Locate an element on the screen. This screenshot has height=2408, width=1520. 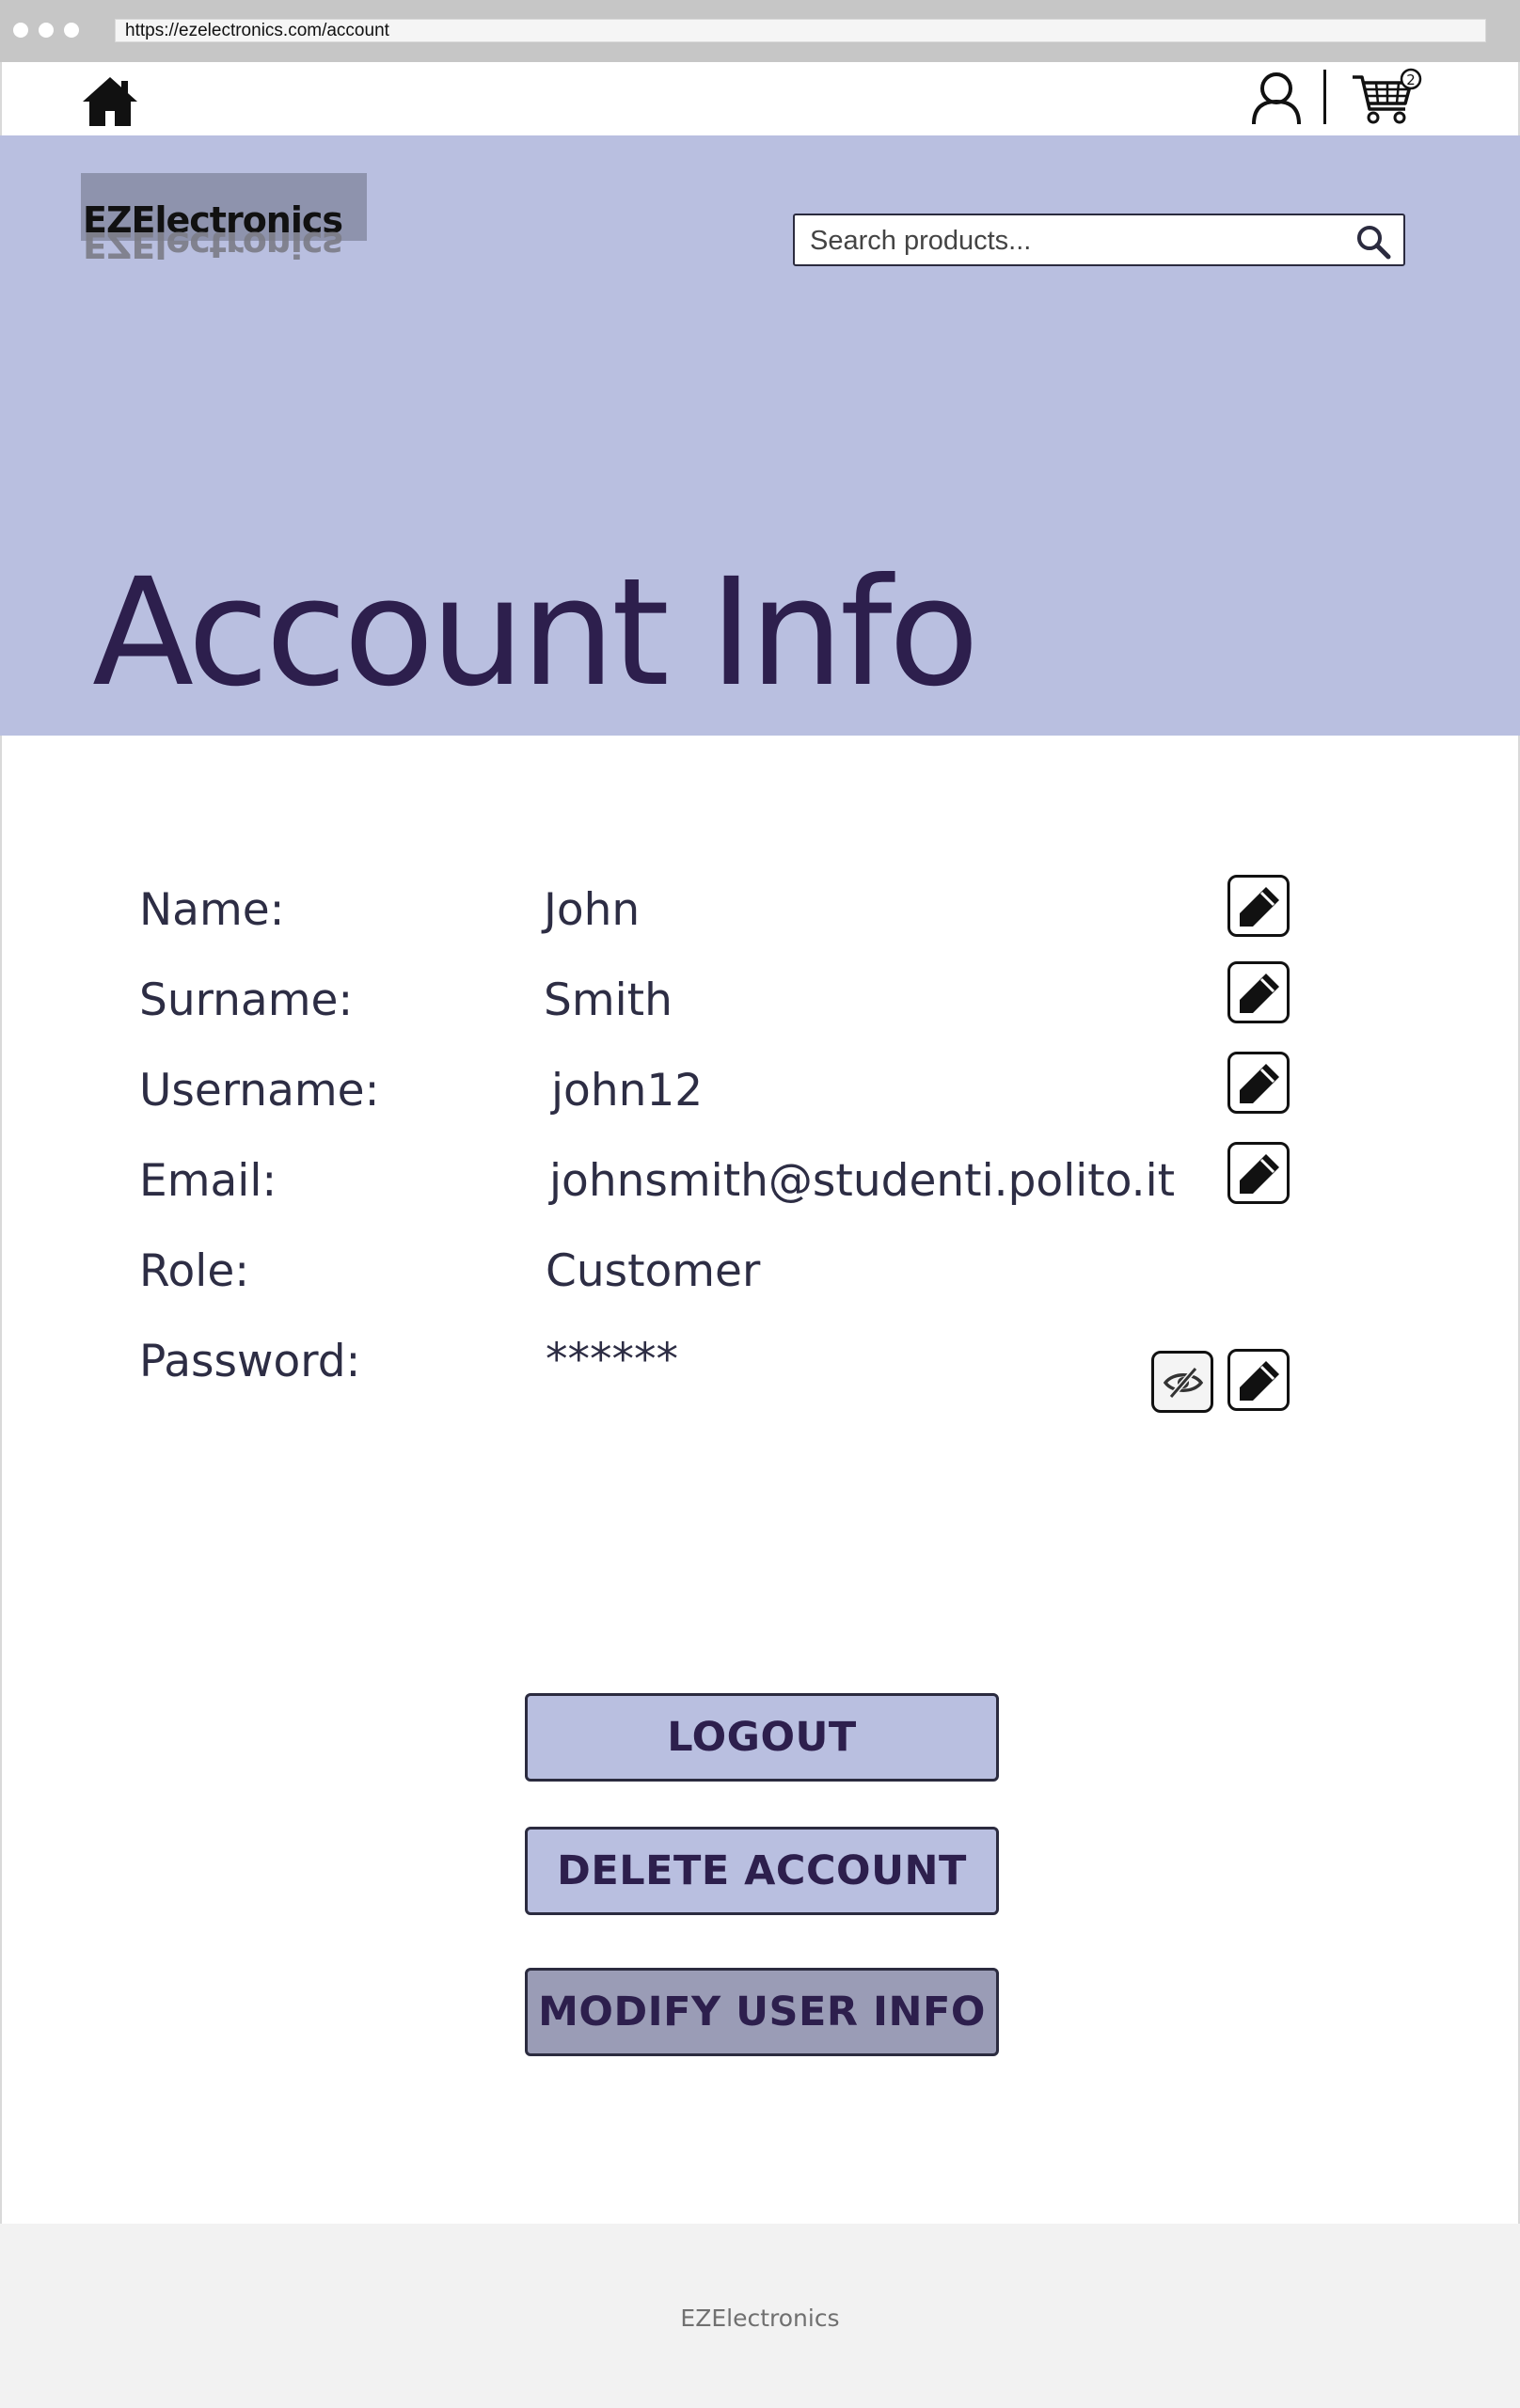
edit-email-button is located at coordinates (1258, 1173).